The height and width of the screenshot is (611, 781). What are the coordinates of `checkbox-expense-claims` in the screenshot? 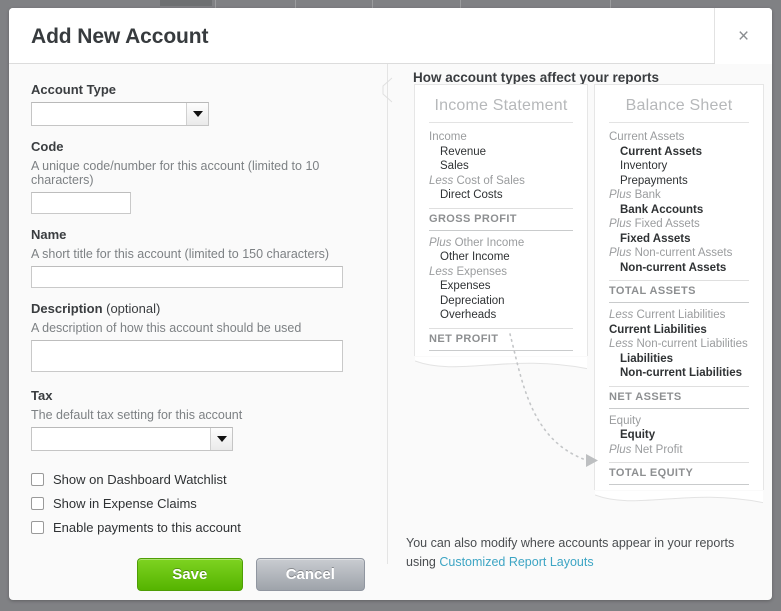 It's located at (37, 503).